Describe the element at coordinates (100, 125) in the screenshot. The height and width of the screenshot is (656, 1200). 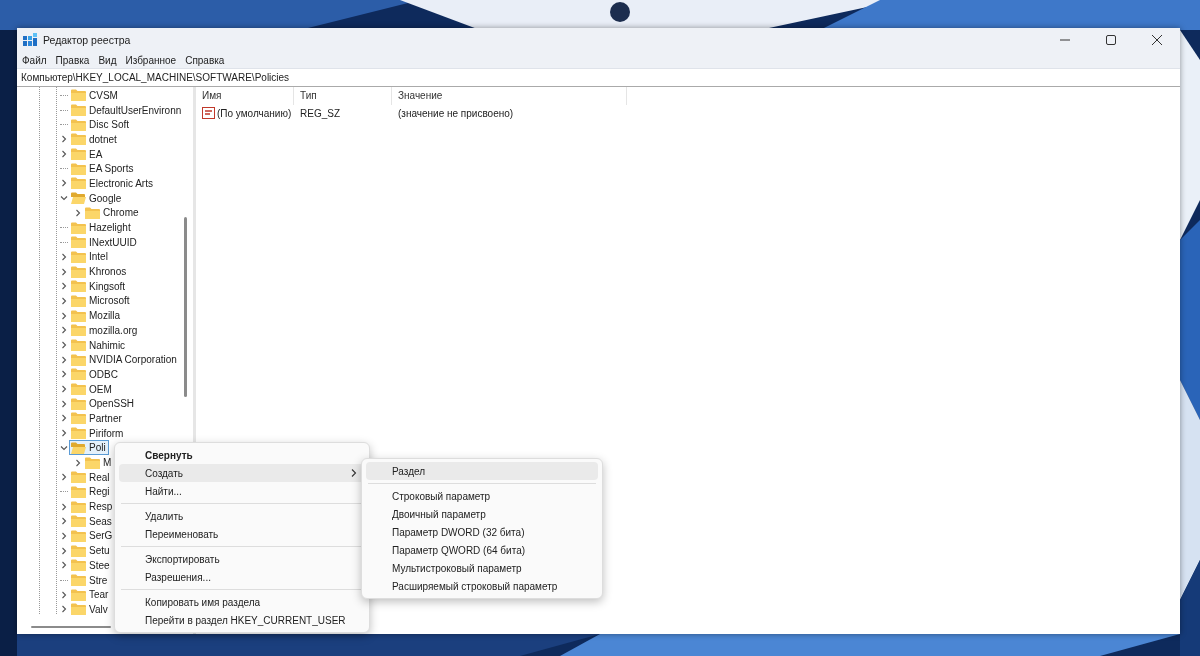
I see `tree-item: Disc Soft` at that location.